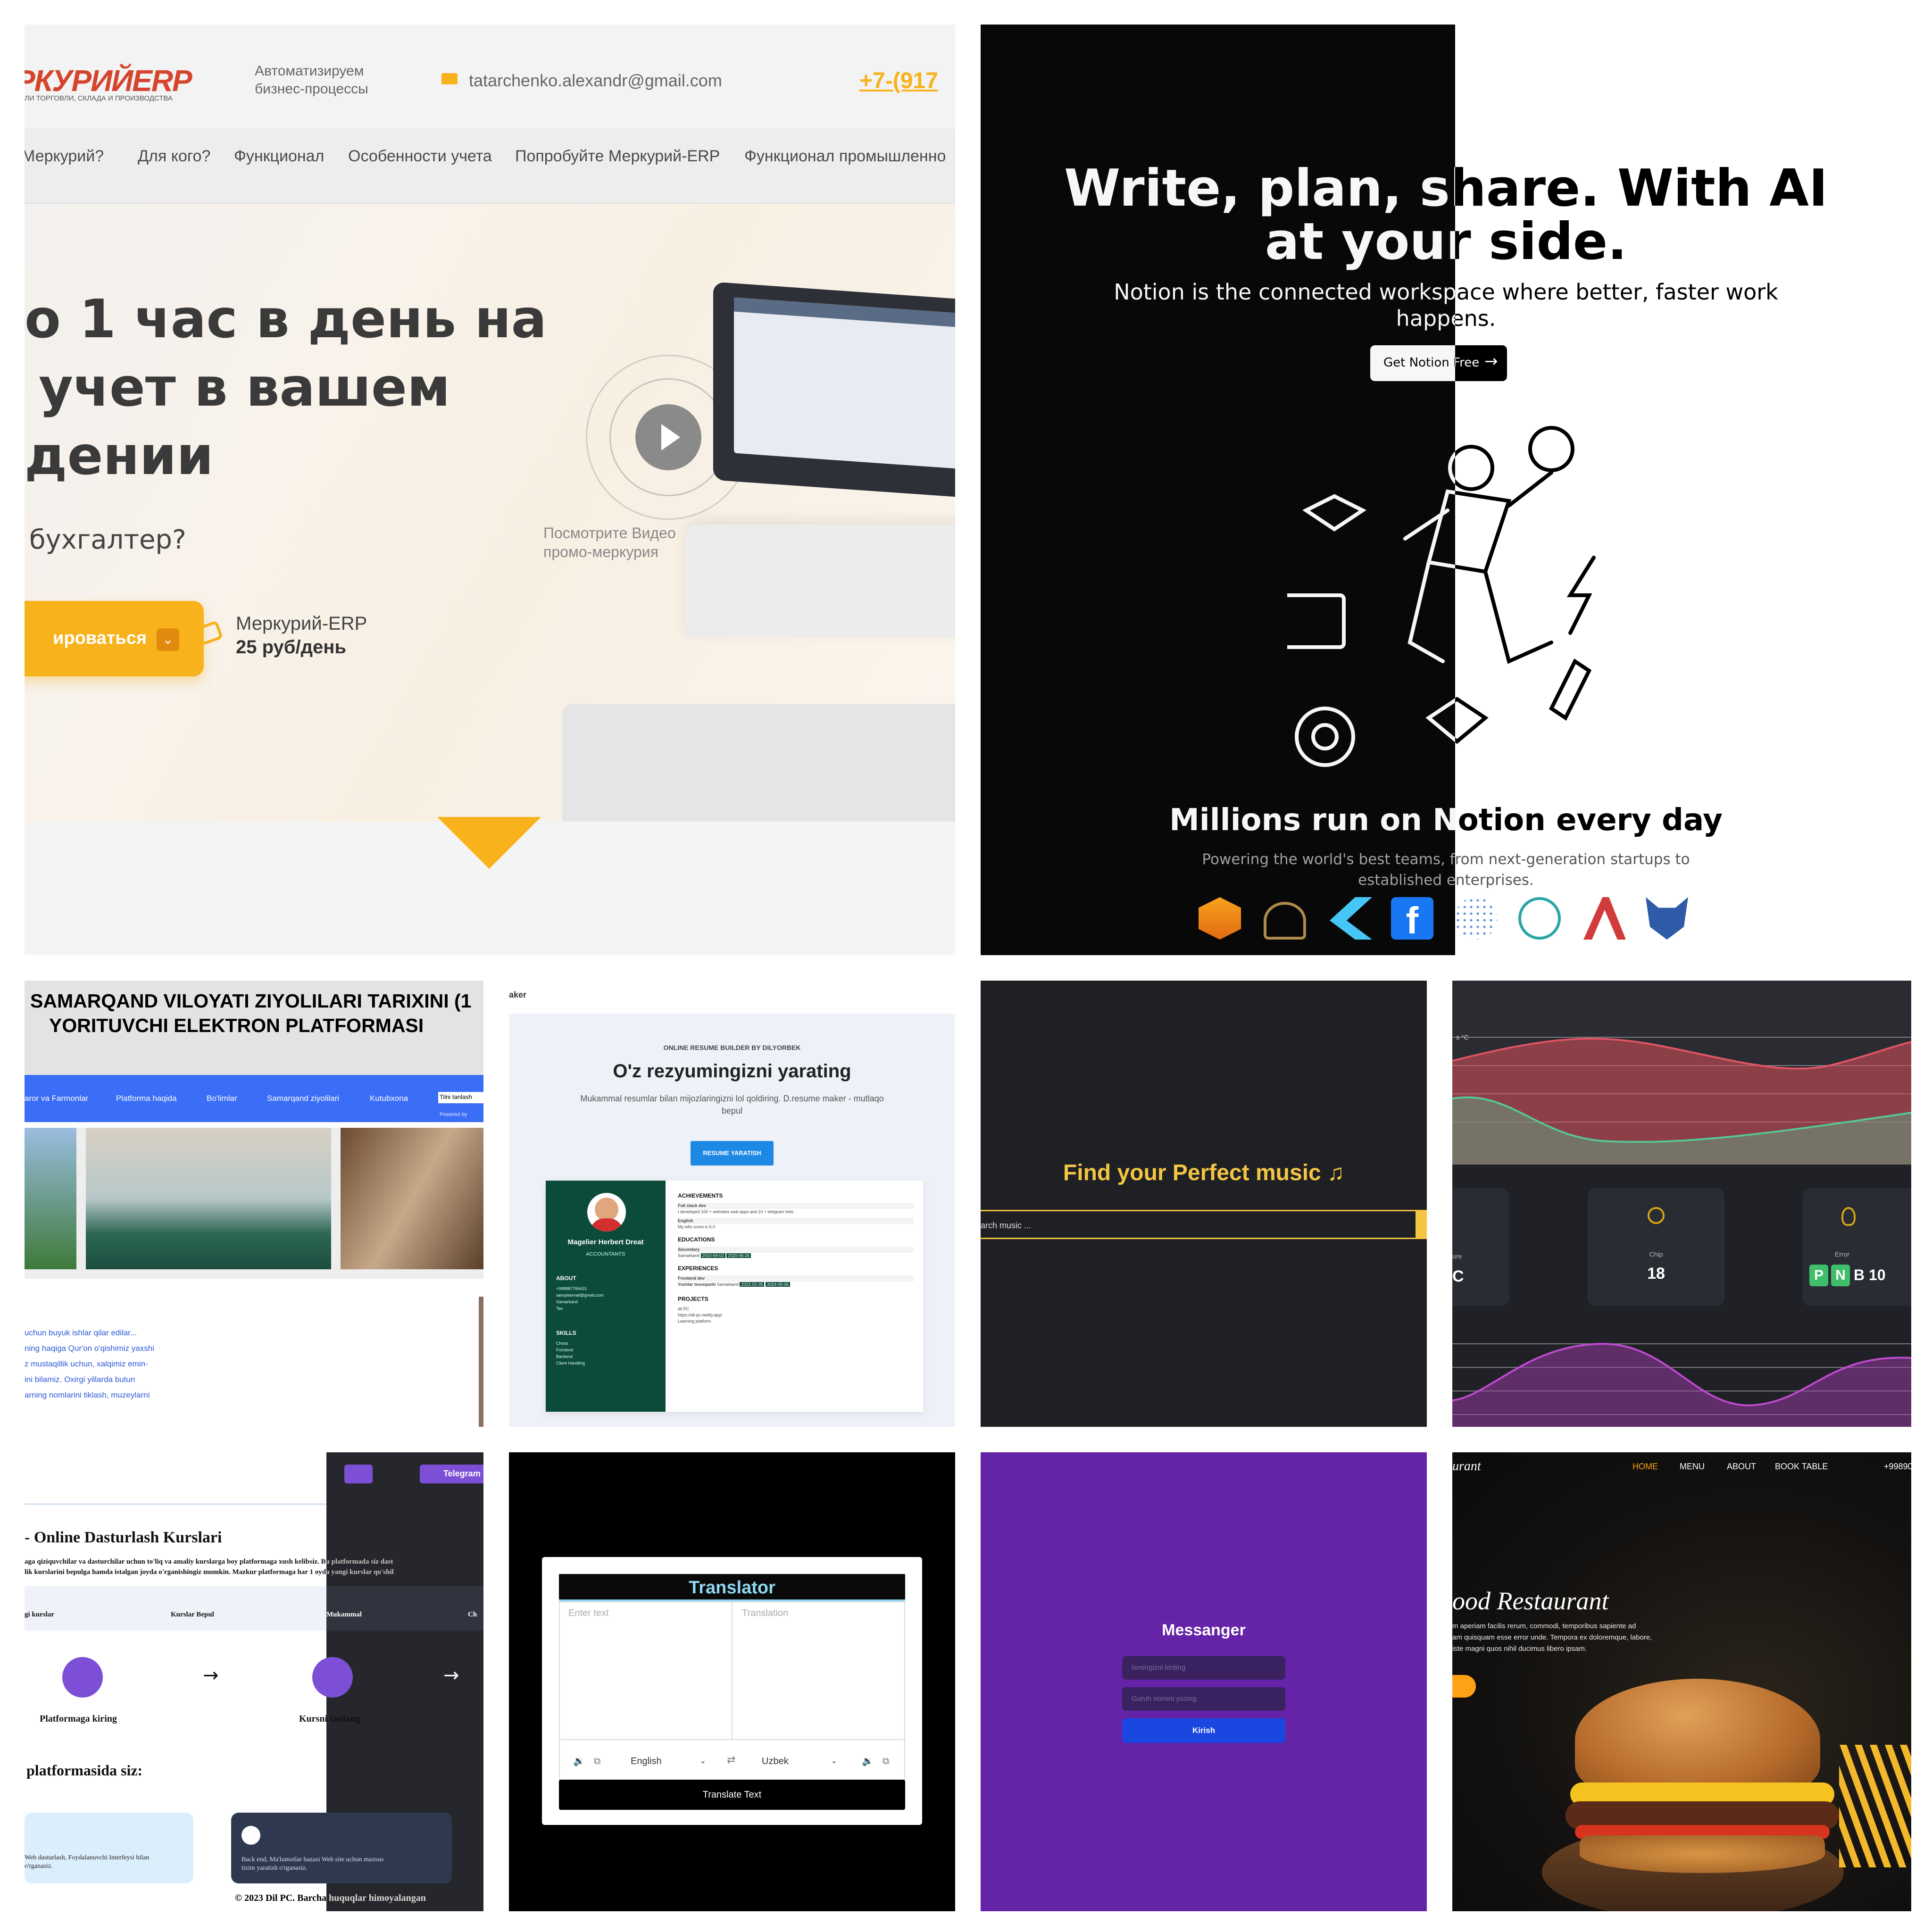  I want to click on gallery-image-museum, so click(209, 1199).